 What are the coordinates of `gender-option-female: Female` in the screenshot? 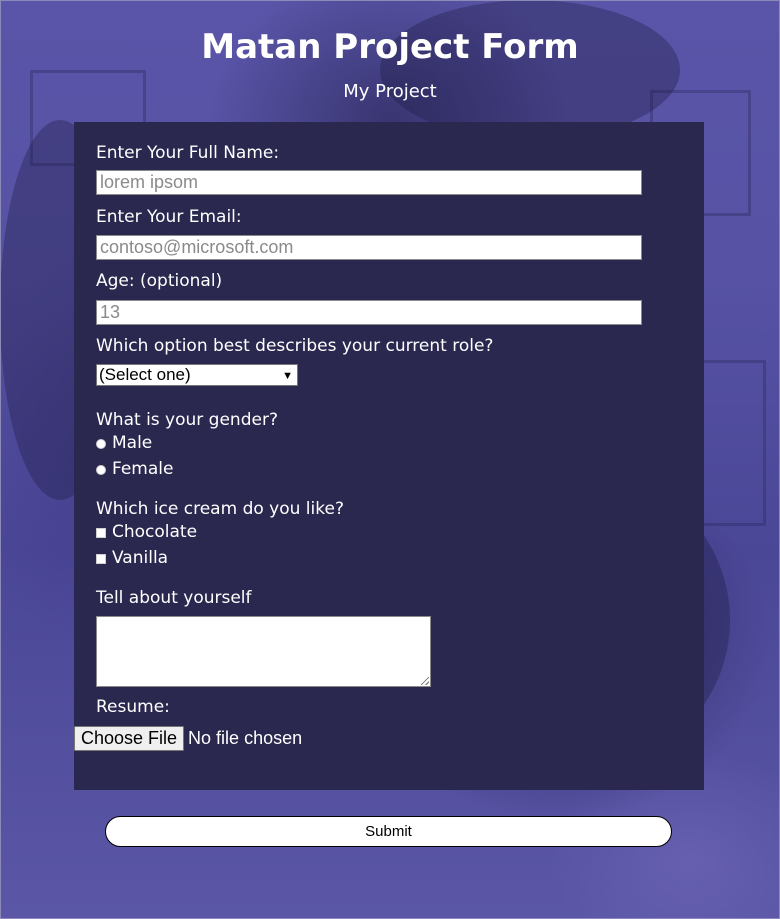 It's located at (134, 469).